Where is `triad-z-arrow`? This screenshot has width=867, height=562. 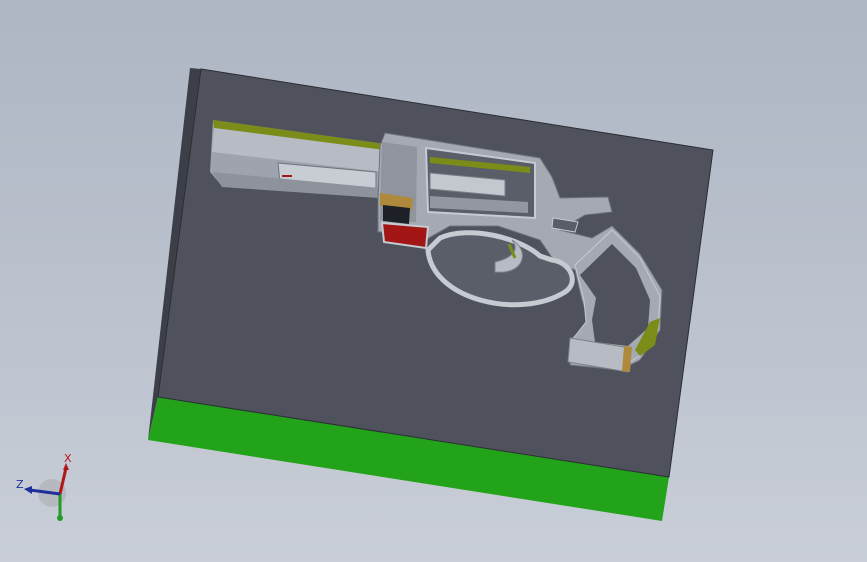
triad-z-arrow is located at coordinates (28, 490).